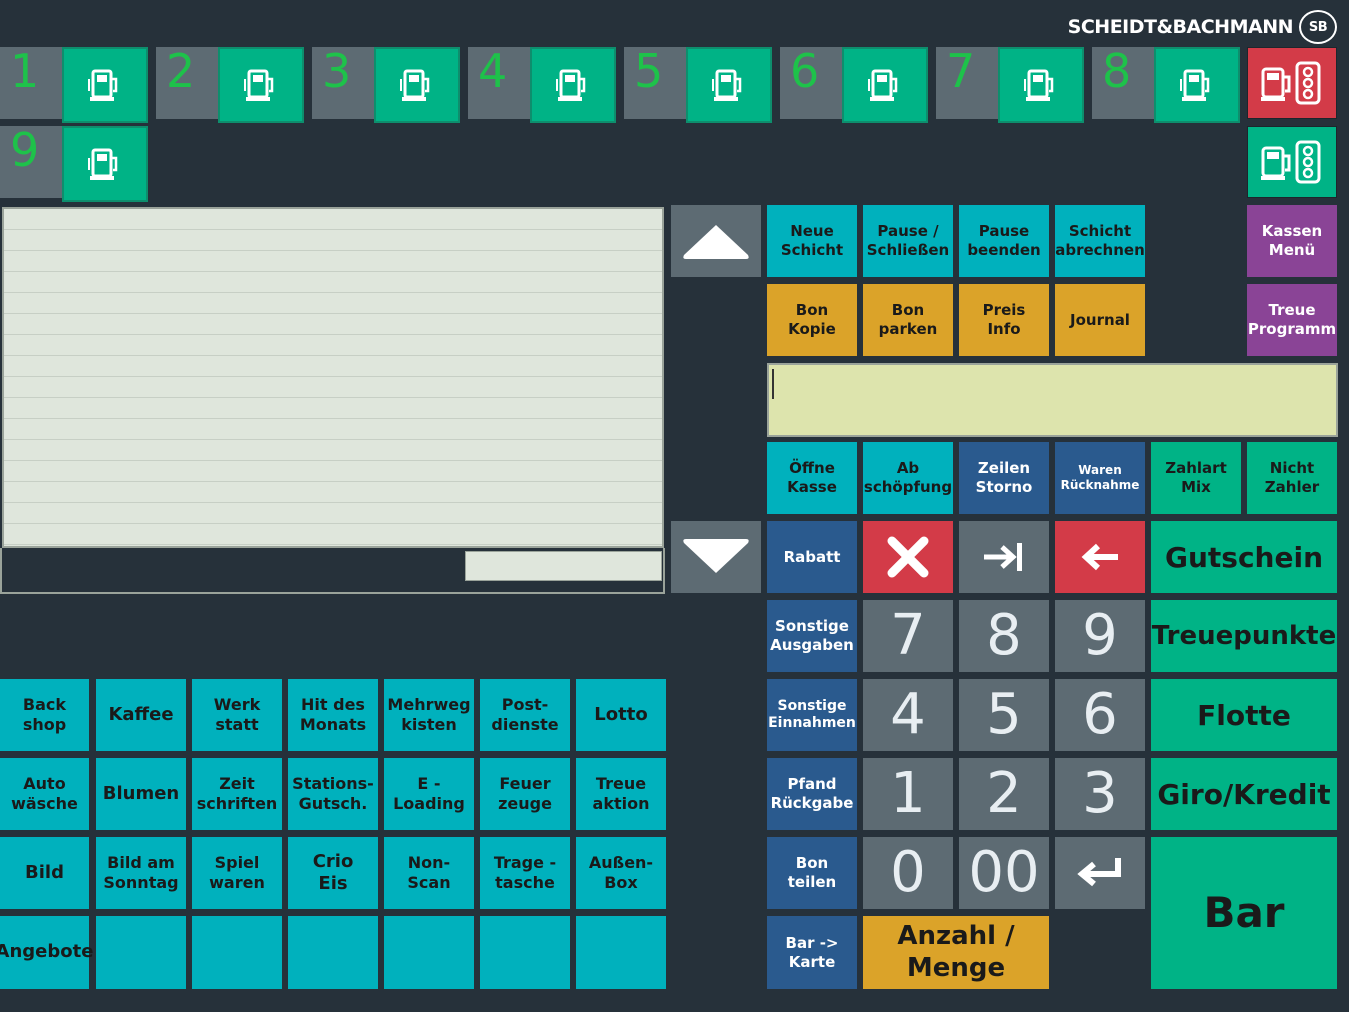  Describe the element at coordinates (1100, 241) in the screenshot. I see `schicht-abrechnen-button: Schicht abrechnen` at that location.